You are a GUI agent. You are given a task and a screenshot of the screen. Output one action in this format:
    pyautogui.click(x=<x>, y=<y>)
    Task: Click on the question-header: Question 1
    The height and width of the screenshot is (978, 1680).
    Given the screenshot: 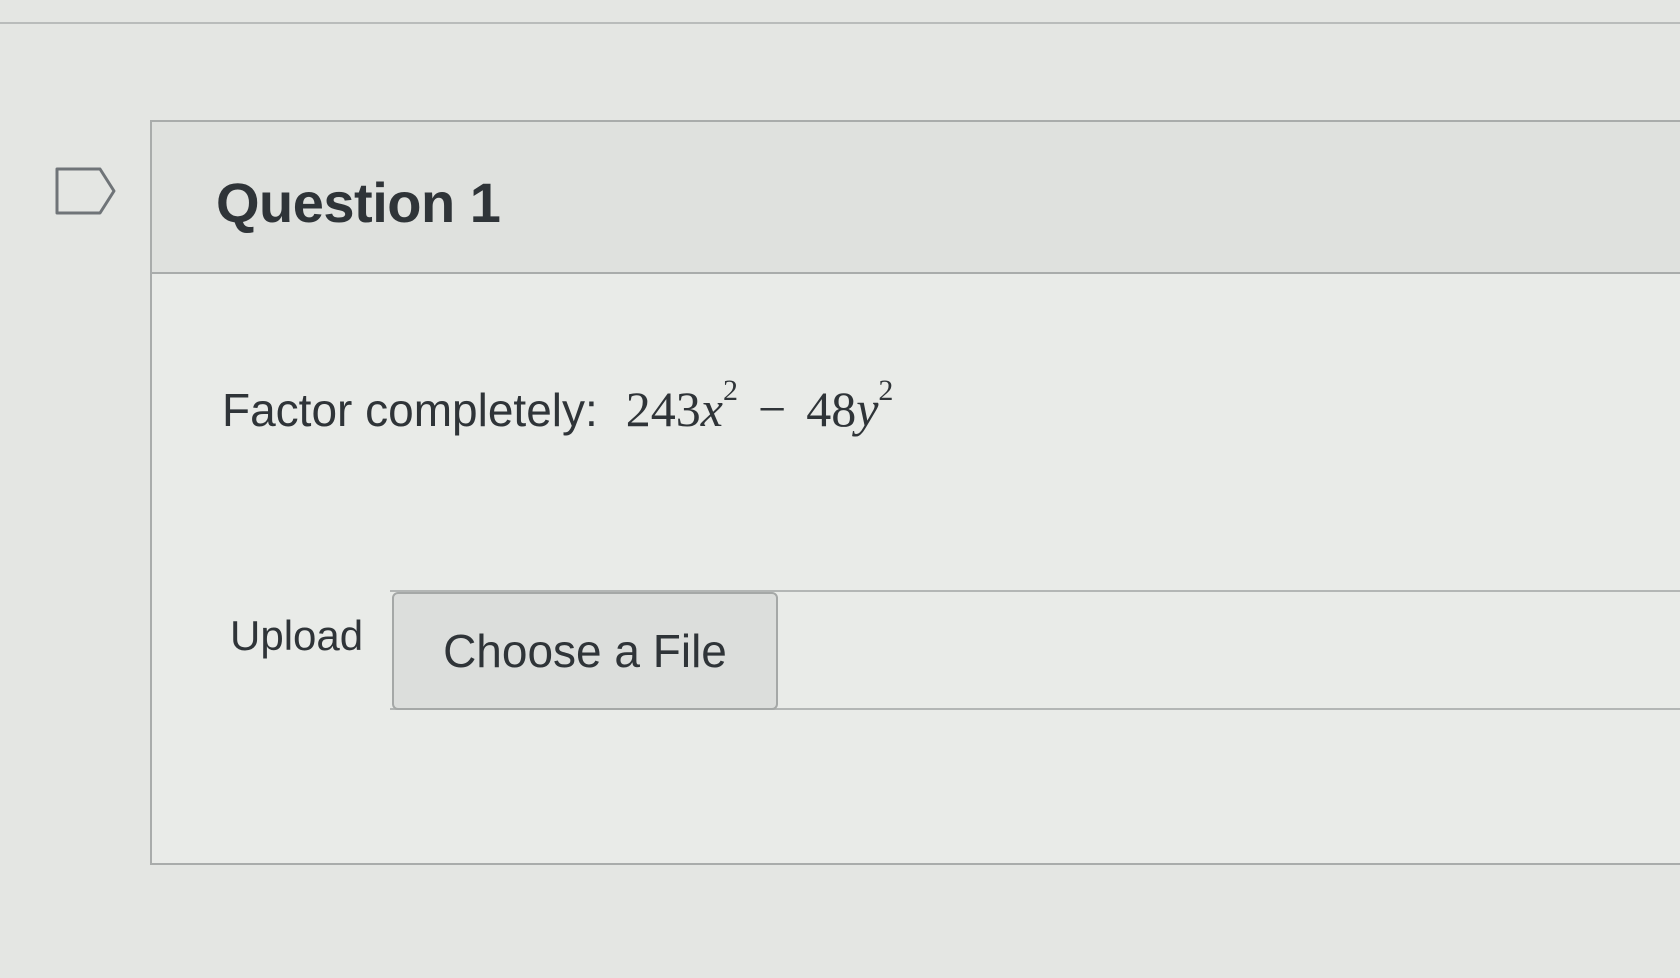 What is the action you would take?
    pyautogui.click(x=916, y=198)
    